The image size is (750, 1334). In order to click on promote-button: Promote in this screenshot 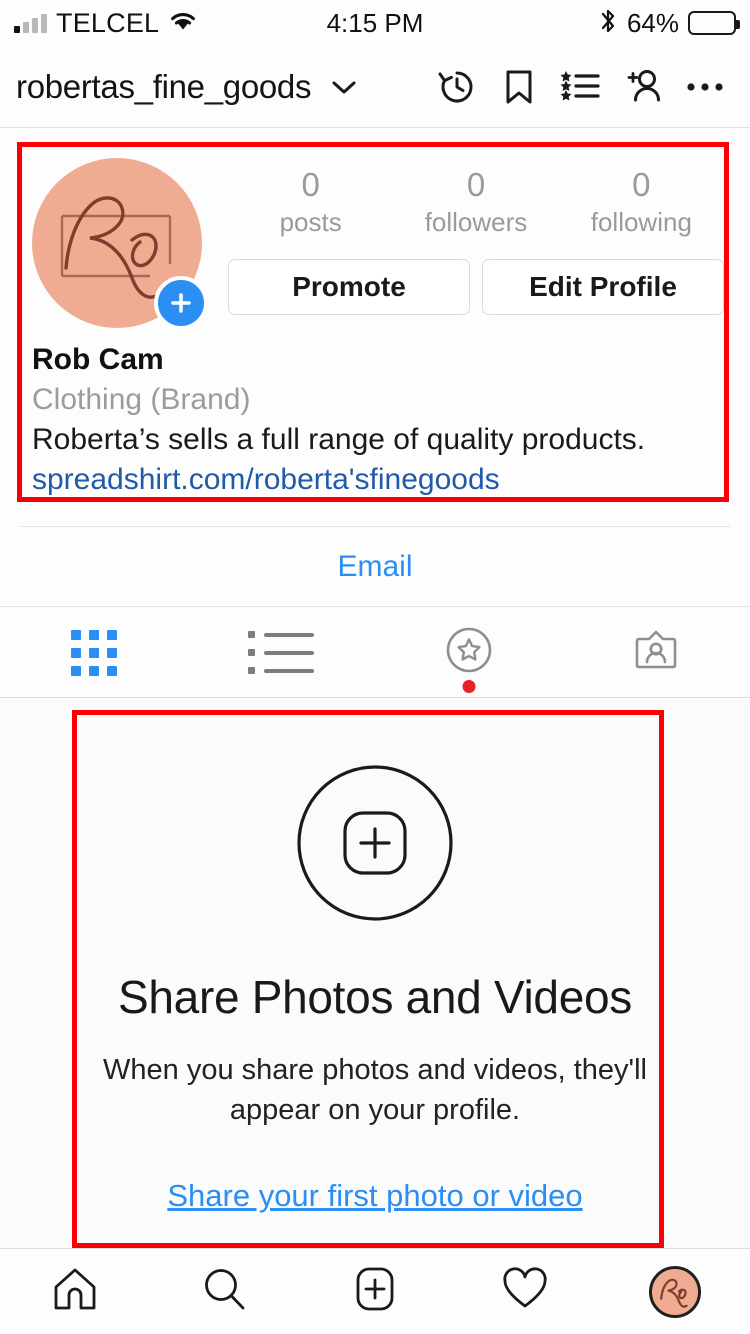, I will do `click(349, 287)`.